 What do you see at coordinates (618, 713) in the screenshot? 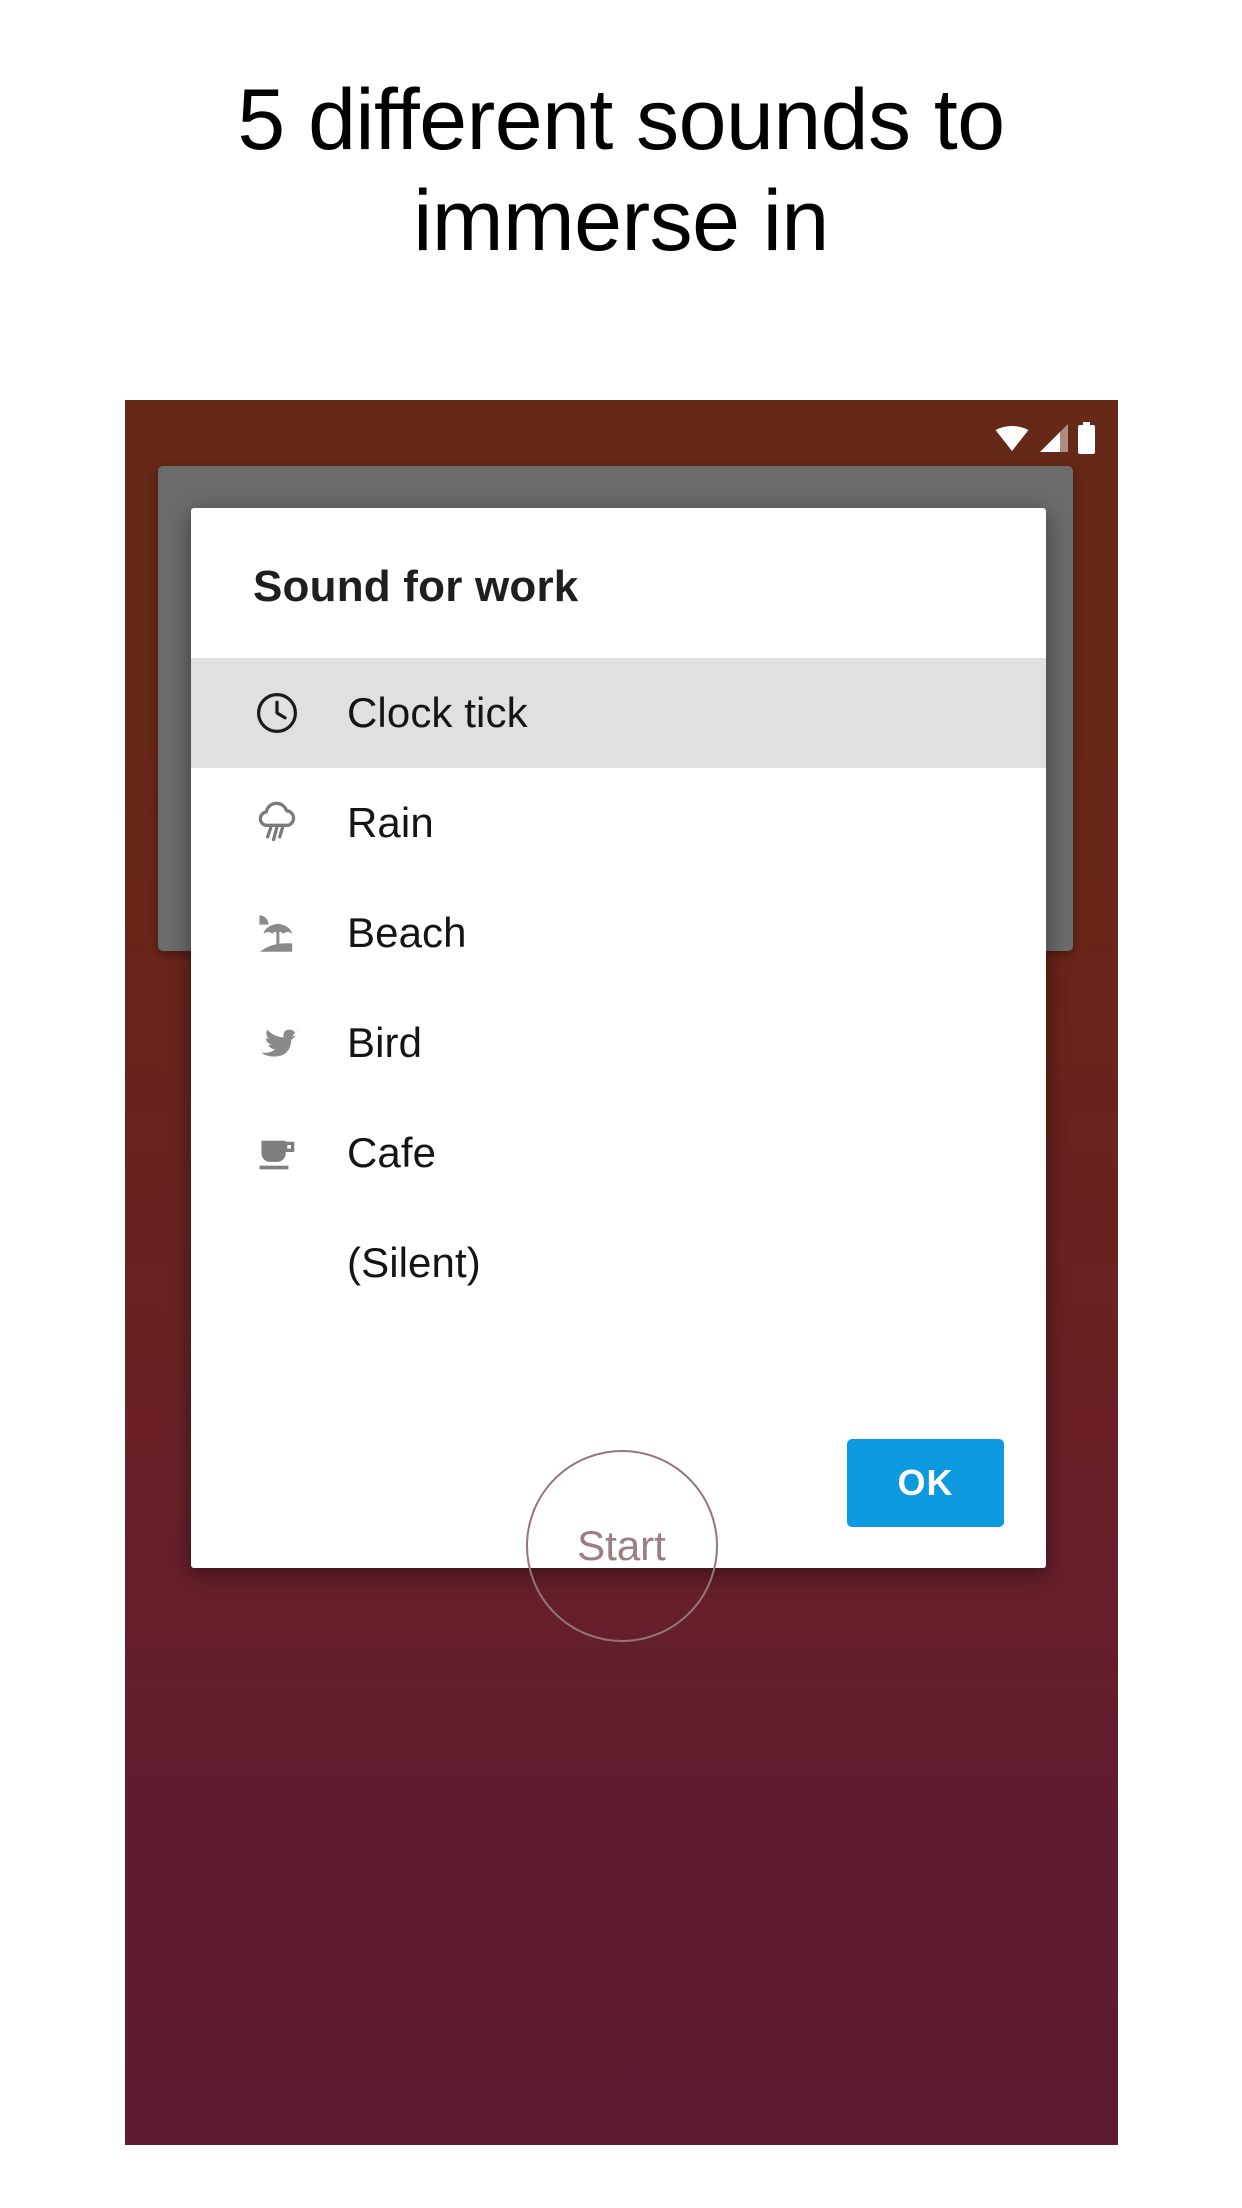
I see `list-item: Clock tick` at bounding box center [618, 713].